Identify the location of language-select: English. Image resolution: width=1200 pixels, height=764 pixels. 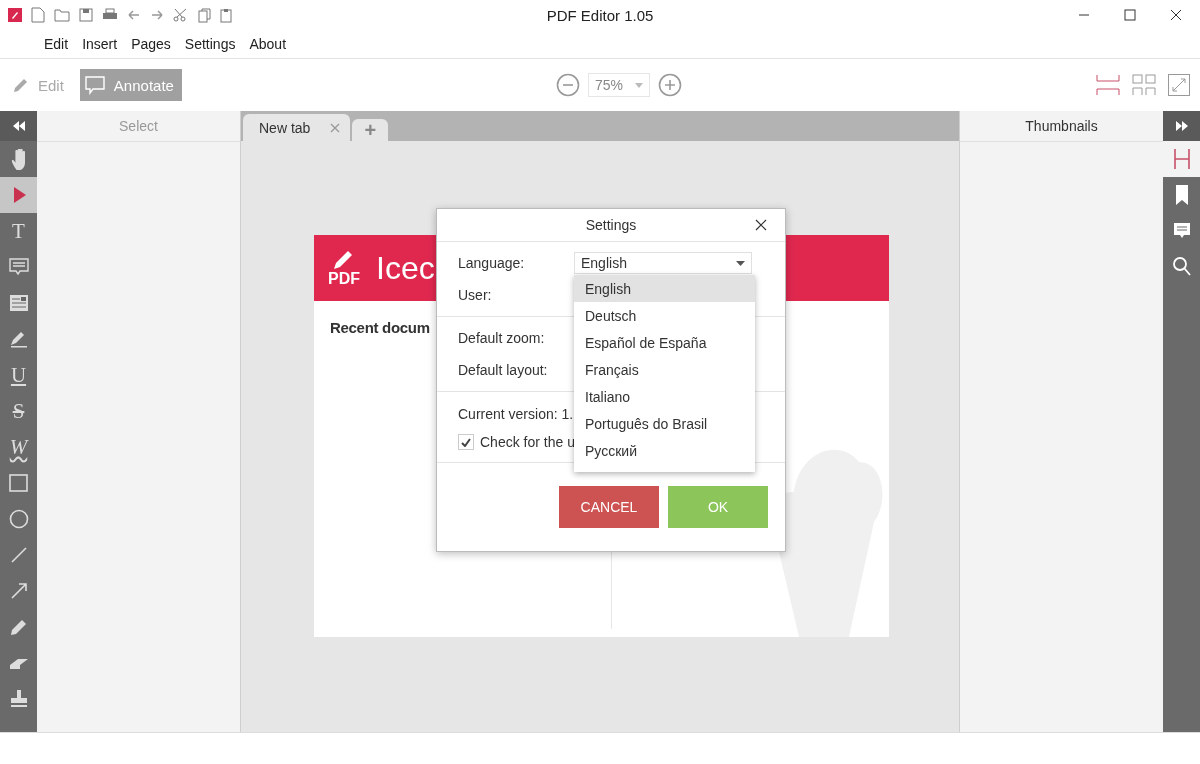
(663, 263).